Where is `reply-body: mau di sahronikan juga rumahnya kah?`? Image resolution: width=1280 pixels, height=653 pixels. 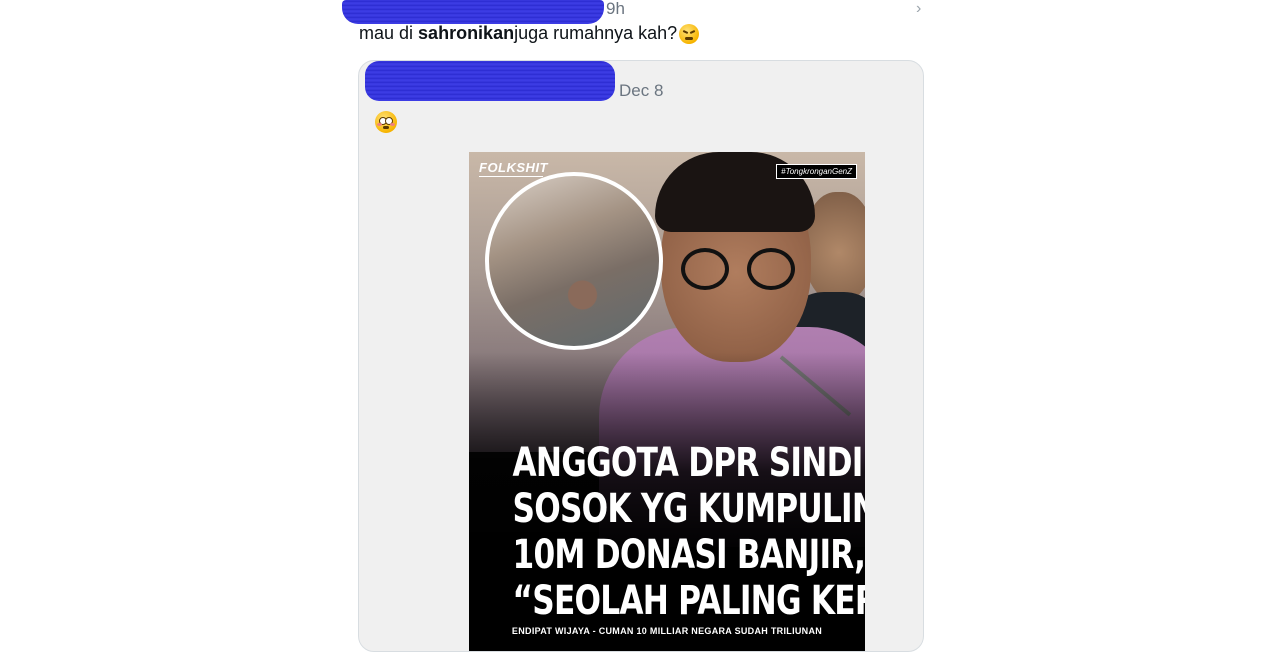
reply-body: mau di sahronikan juga rumahnya kah? is located at coordinates (529, 33).